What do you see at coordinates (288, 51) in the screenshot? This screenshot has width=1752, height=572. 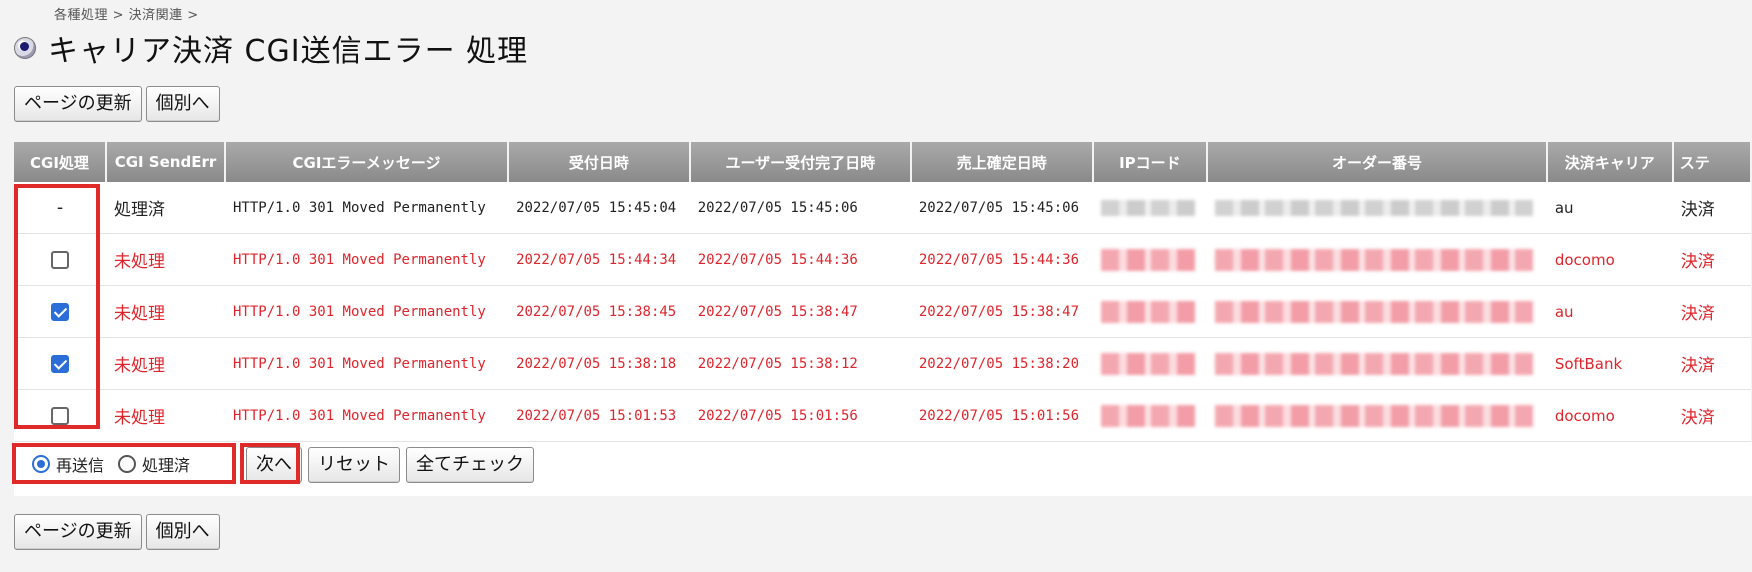 I see `page-title: キャリア決済 CGI送信エラー 処理` at bounding box center [288, 51].